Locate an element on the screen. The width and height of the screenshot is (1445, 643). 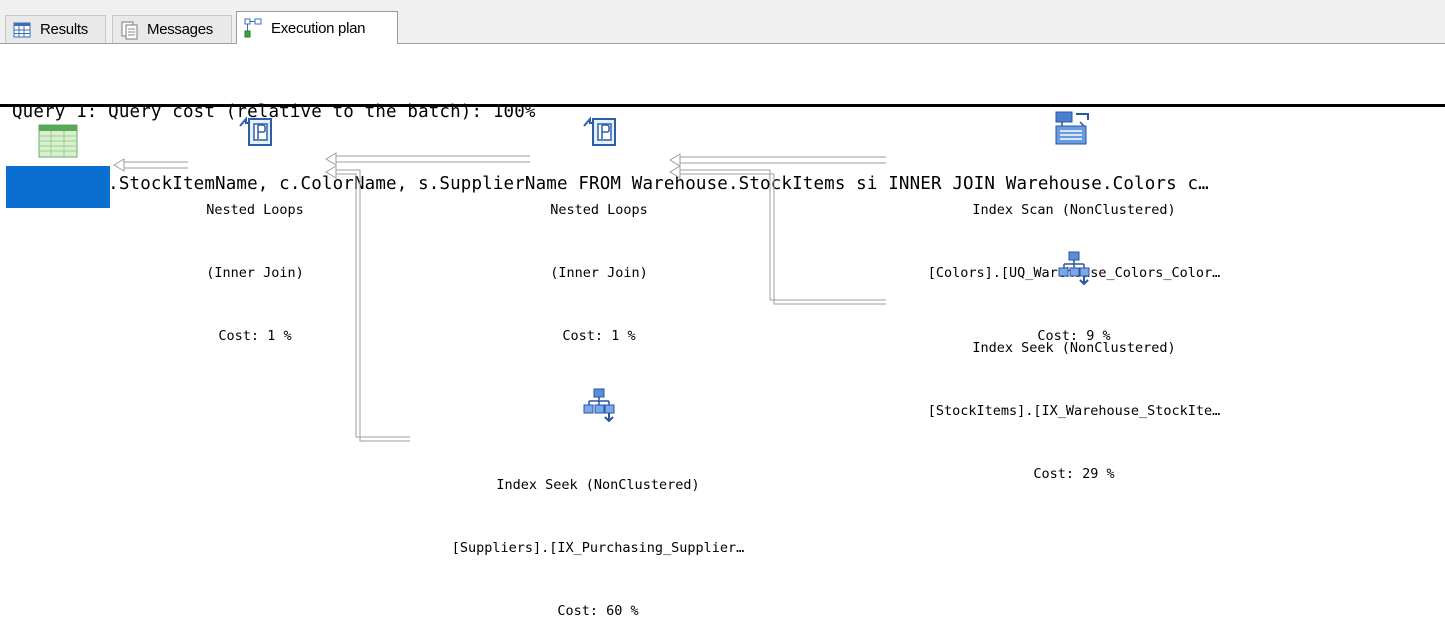
execution-plan-icon is located at coordinates (253, 28).